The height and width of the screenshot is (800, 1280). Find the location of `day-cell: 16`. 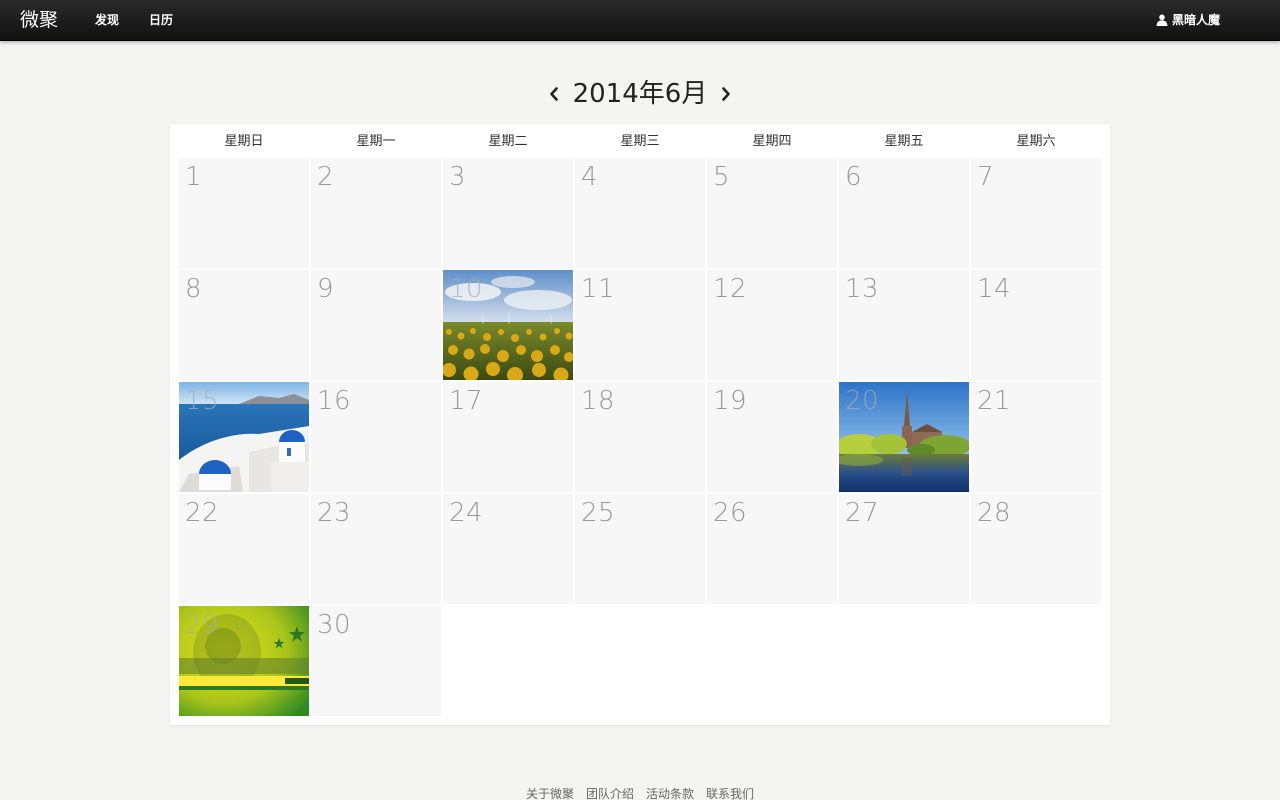

day-cell: 16 is located at coordinates (376, 437).